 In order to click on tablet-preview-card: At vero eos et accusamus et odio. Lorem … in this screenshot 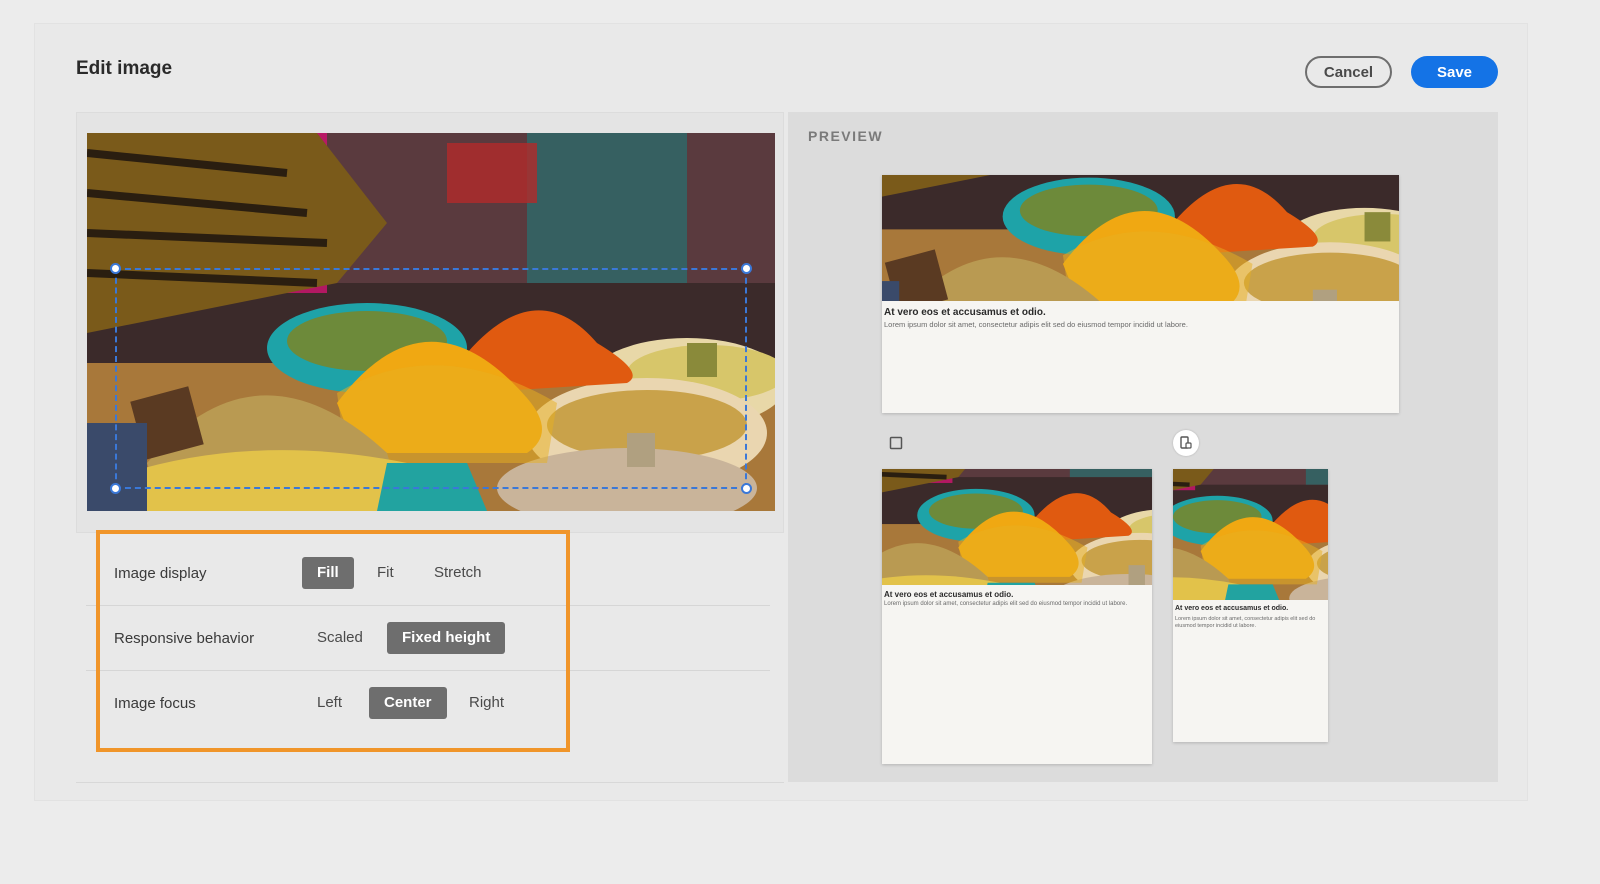, I will do `click(1017, 616)`.